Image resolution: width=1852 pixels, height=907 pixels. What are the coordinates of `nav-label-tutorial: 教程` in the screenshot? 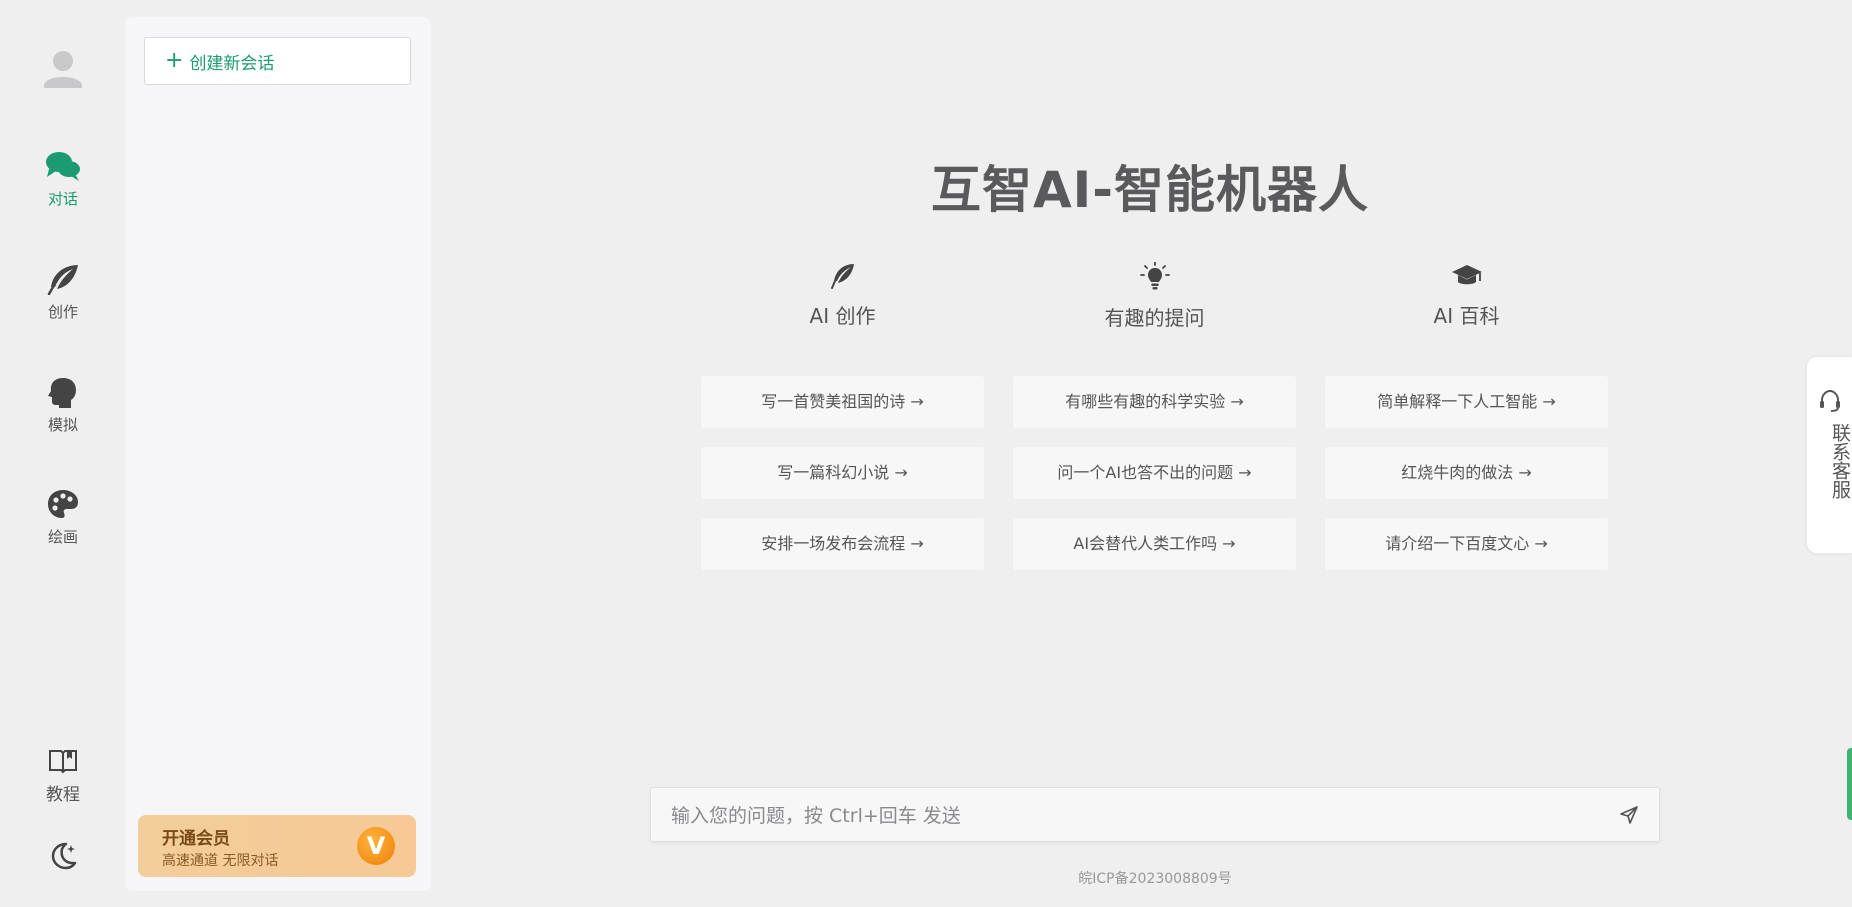 It's located at (63, 795).